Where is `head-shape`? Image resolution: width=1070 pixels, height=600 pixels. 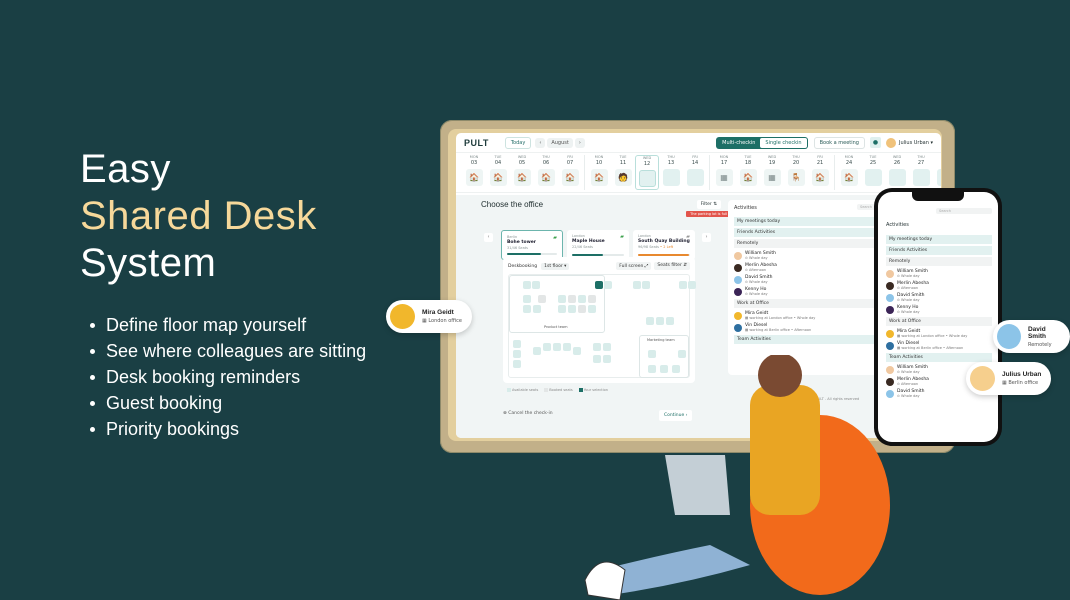 head-shape is located at coordinates (780, 376).